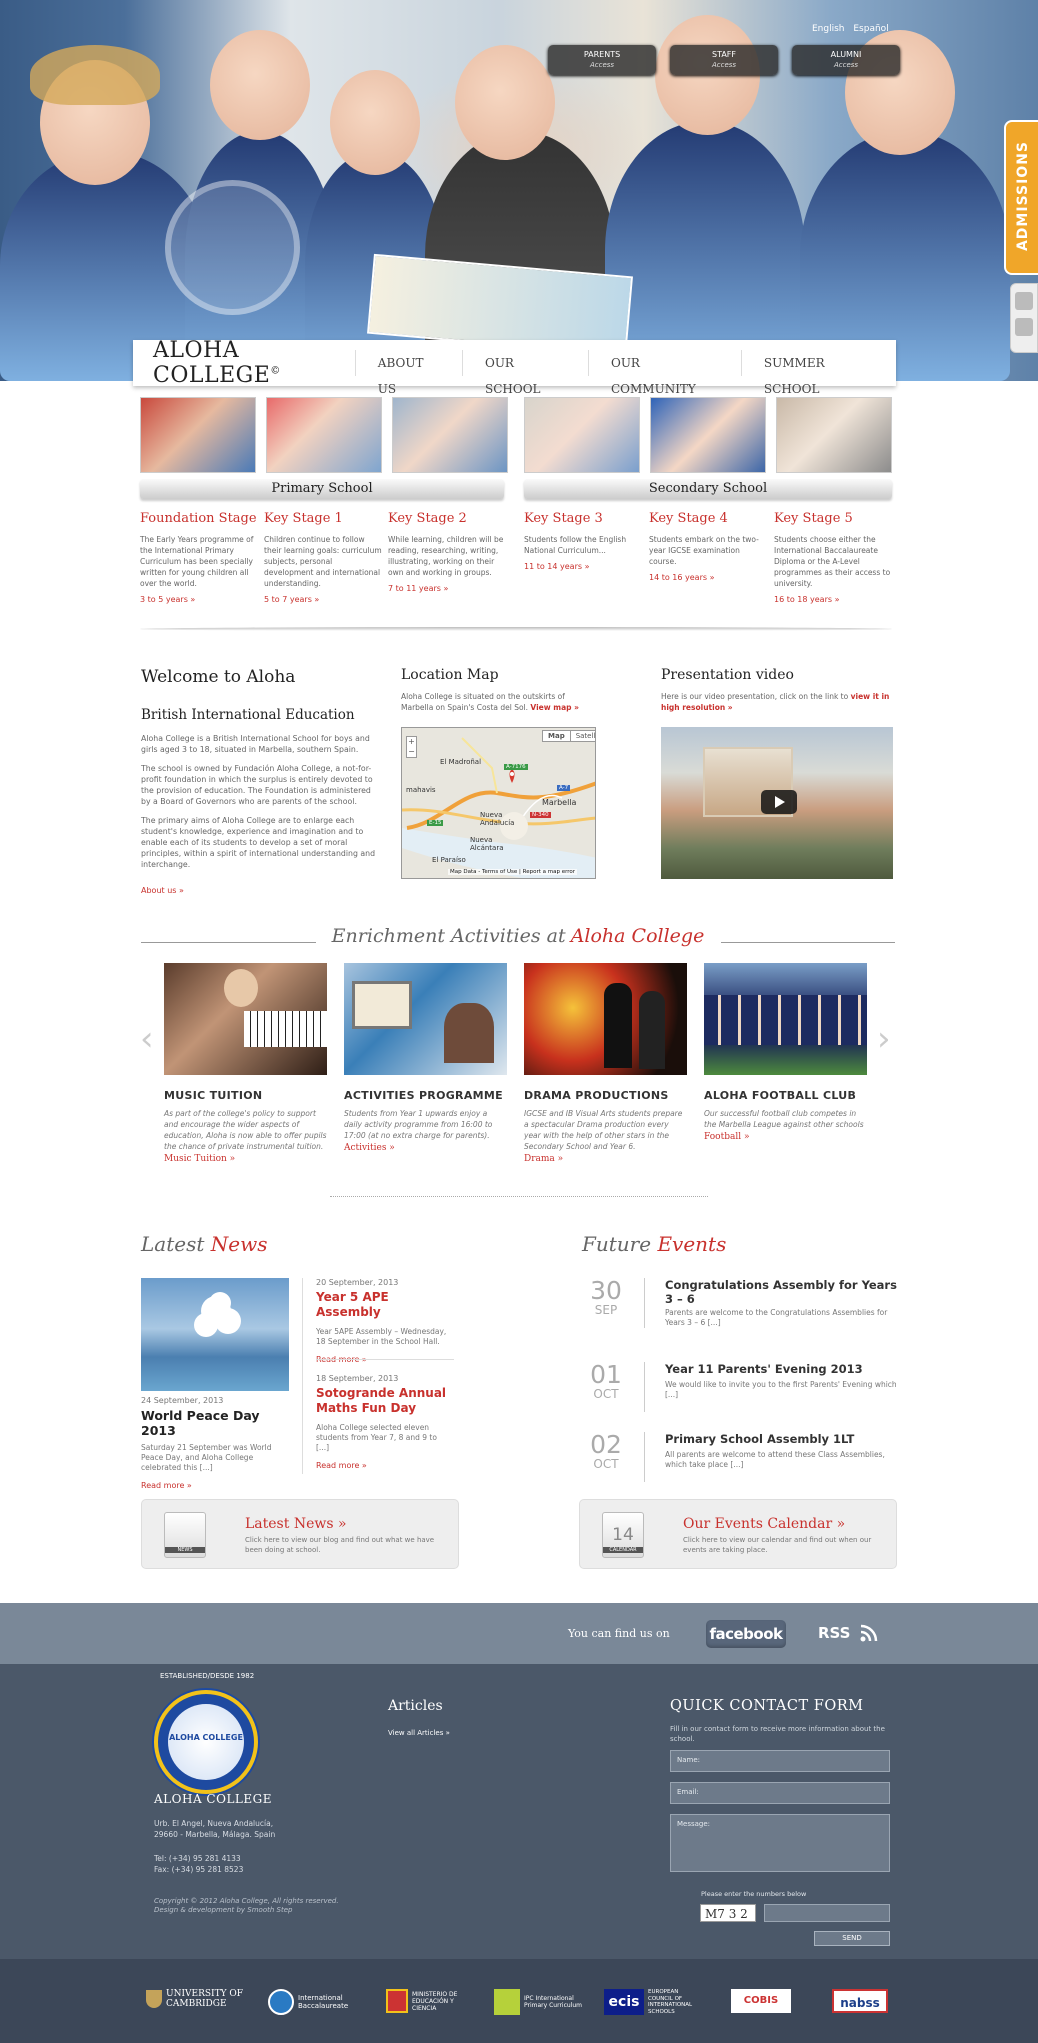 Image resolution: width=1038 pixels, height=2043 pixels. Describe the element at coordinates (1024, 301) in the screenshot. I see `print-icon` at that location.